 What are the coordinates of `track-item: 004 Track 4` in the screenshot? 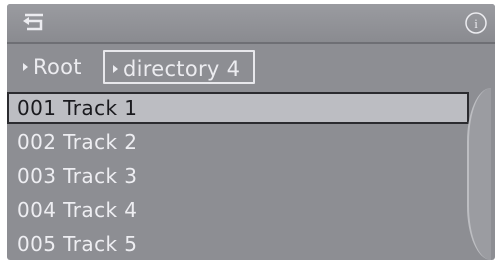 It's located at (238, 210).